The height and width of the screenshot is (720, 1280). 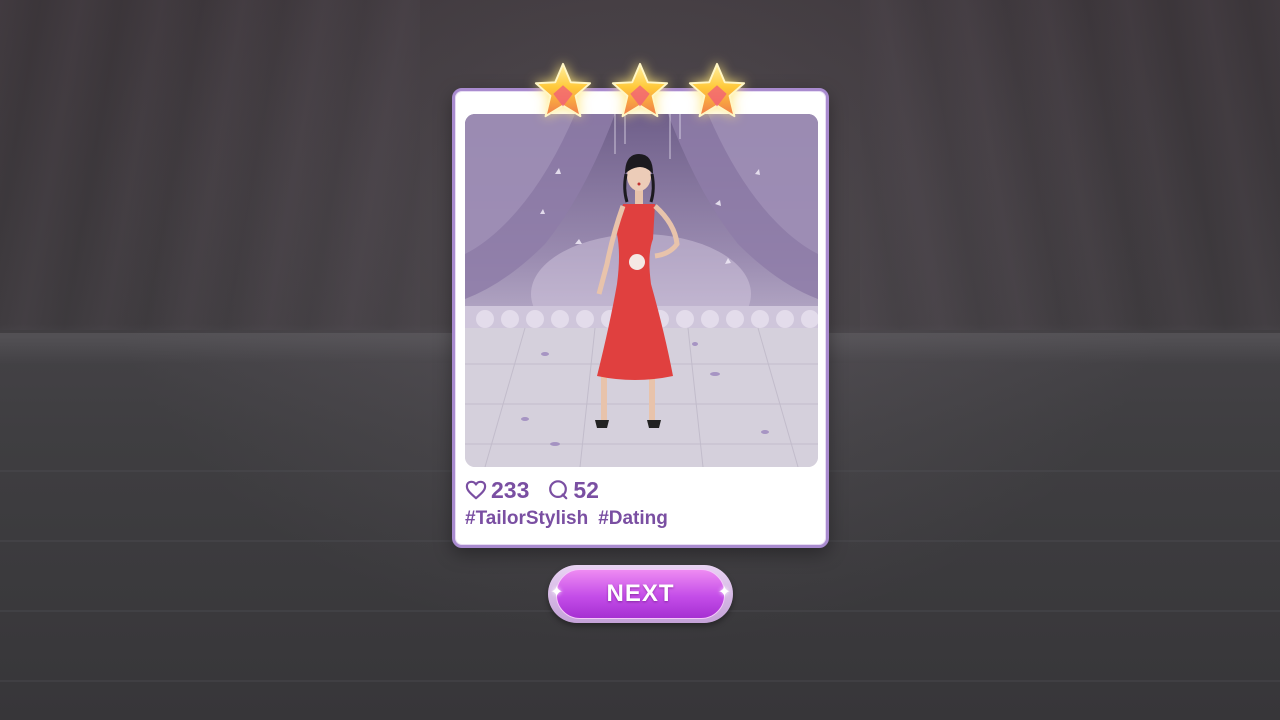 I want to click on next-button-label: NEXT, so click(x=640, y=593).